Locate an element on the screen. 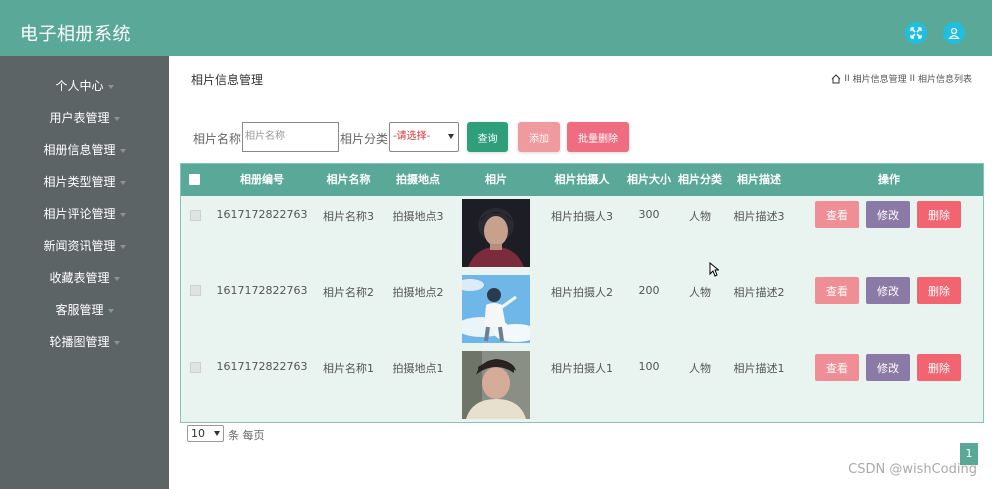 Image resolution: width=992 pixels, height=489 pixels. sidebar-item-users: 用户表管理 is located at coordinates (84, 118).